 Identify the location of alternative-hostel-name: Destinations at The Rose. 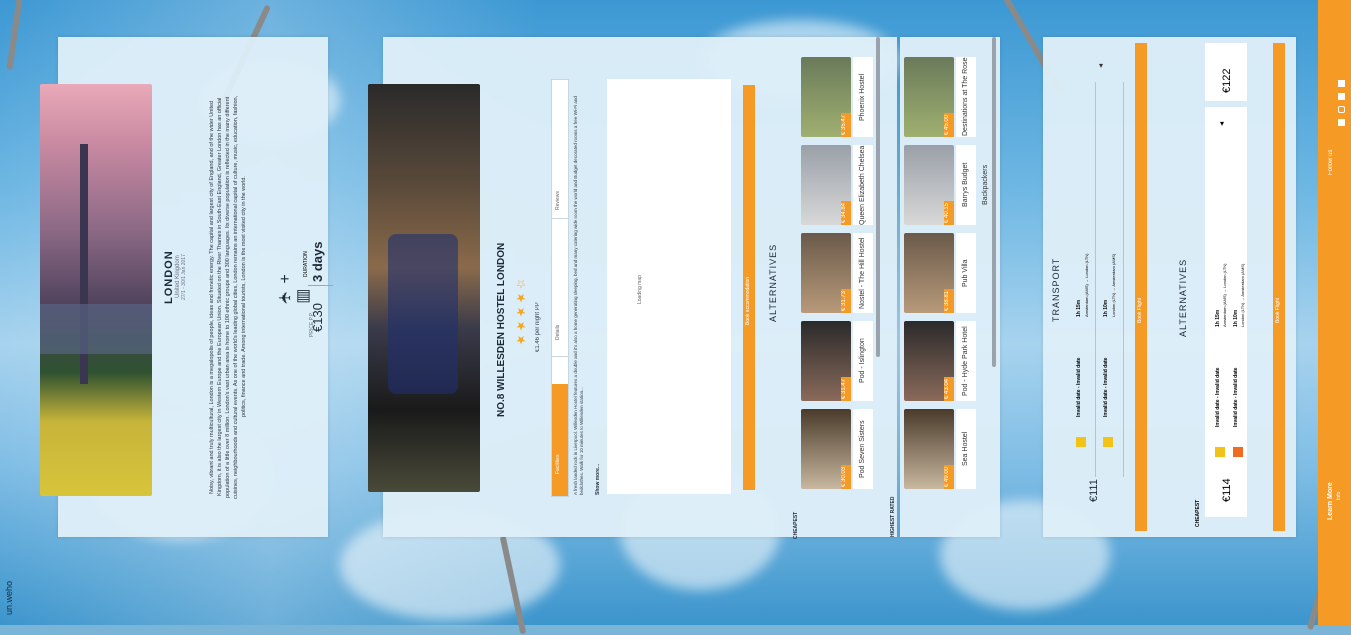
(966, 97).